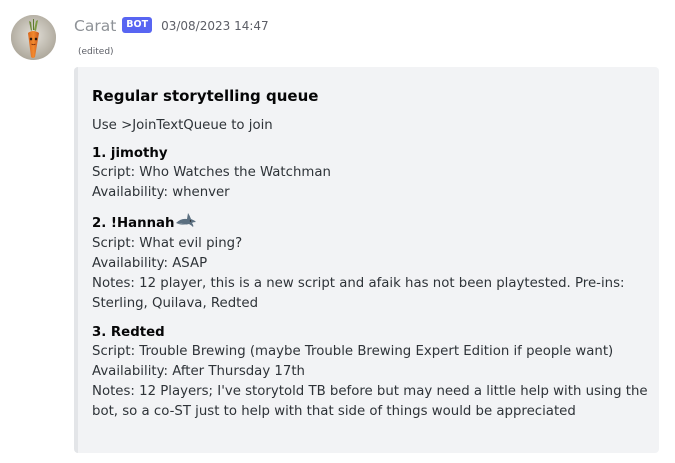  Describe the element at coordinates (198, 371) in the screenshot. I see `field-line: Availability: After Thursday 17th` at that location.